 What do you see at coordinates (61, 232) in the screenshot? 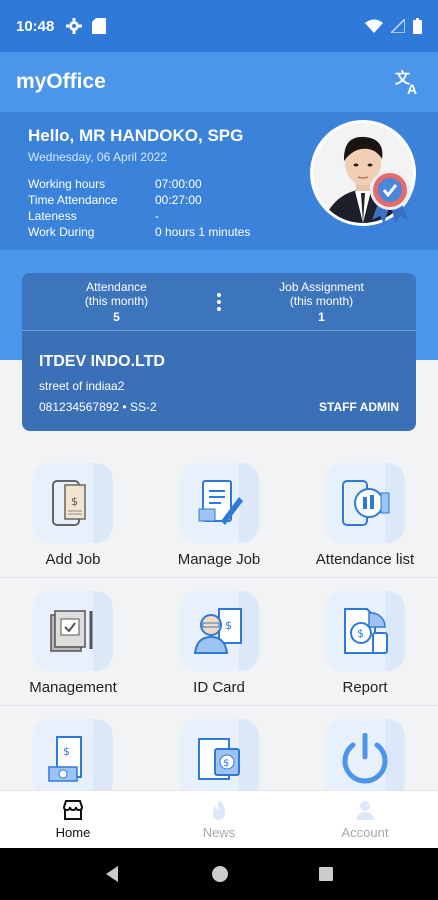
I see `info-label: Work During` at bounding box center [61, 232].